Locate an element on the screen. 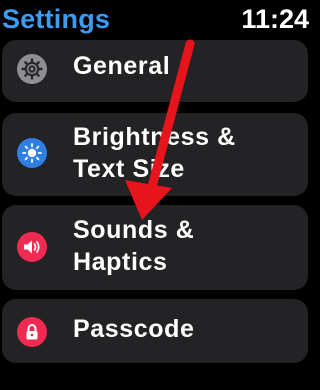 Image resolution: width=320 pixels, height=390 pixels. menu-item-label: Passcode is located at coordinates (134, 329).